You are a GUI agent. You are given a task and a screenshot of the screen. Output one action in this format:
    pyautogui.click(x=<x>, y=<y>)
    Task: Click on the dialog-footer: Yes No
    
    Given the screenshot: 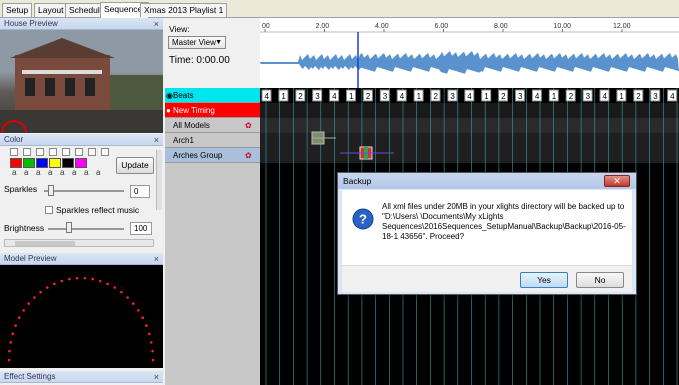 What is the action you would take?
    pyautogui.click(x=487, y=278)
    